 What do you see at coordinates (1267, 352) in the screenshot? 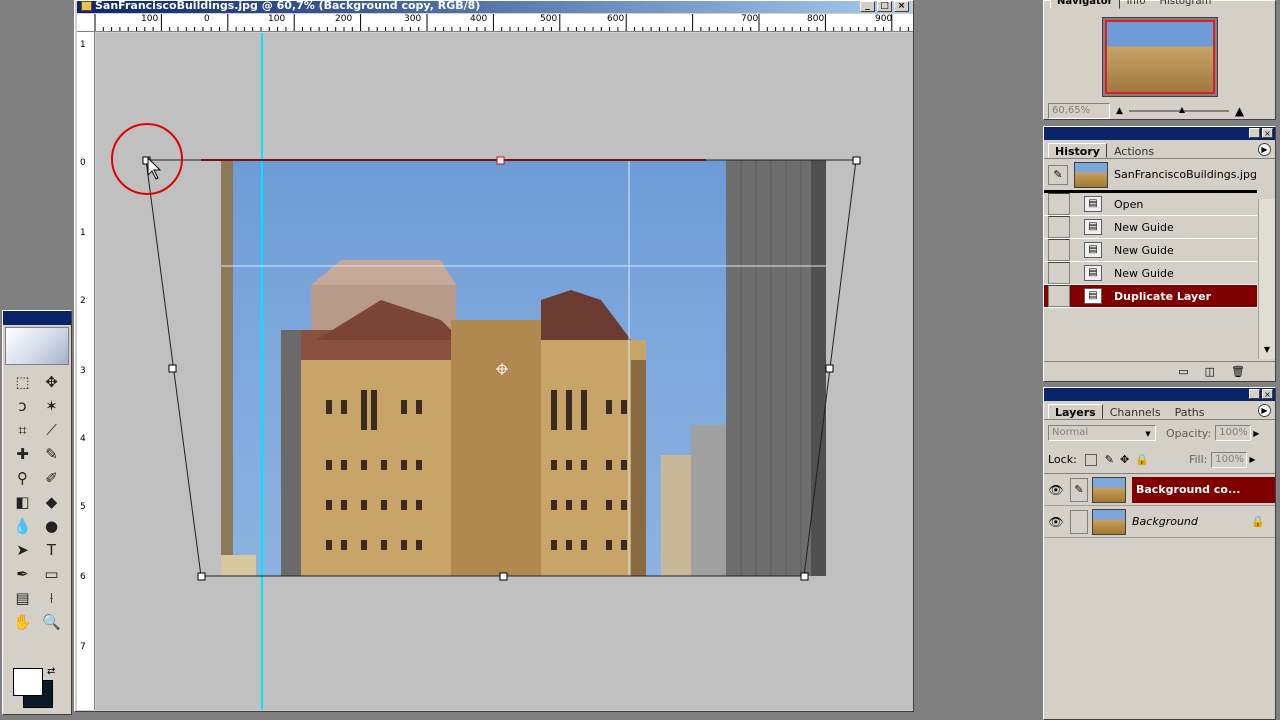
I see `scroll-down-icon: ▼` at bounding box center [1267, 352].